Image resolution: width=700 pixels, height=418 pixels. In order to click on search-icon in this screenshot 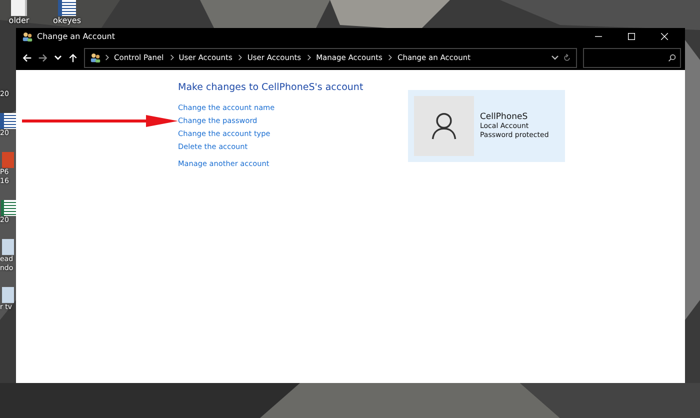, I will do `click(672, 58)`.